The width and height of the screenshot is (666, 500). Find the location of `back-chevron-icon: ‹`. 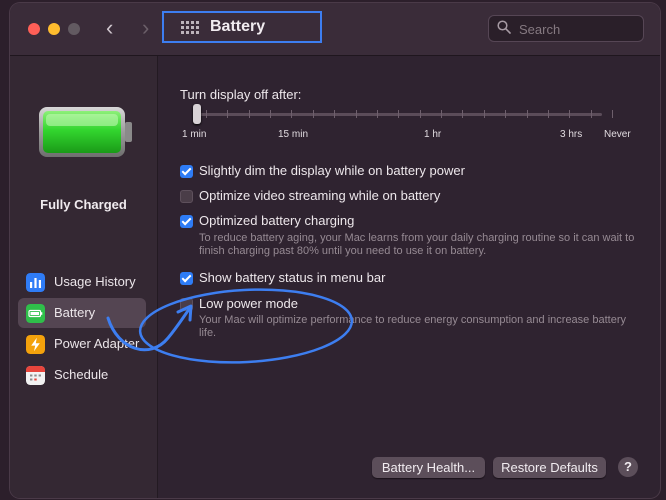

back-chevron-icon: ‹ is located at coordinates (109, 28).